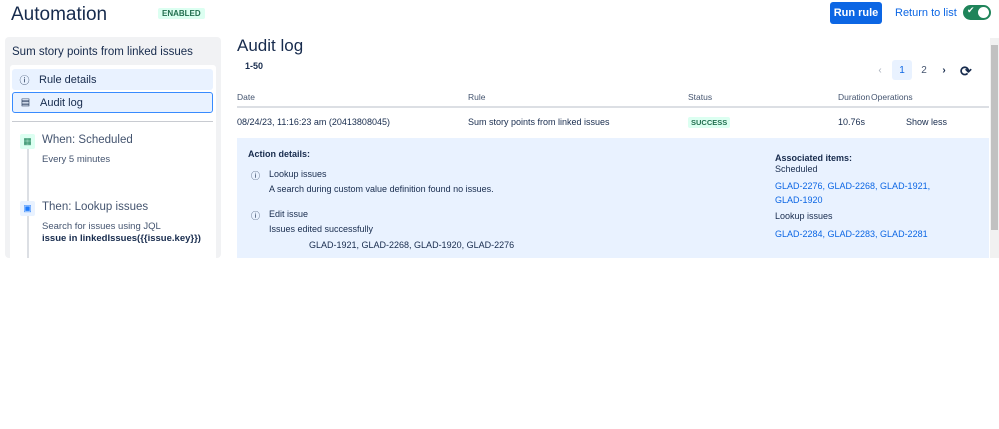  Describe the element at coordinates (902, 70) in the screenshot. I see `page-1: 1` at that location.